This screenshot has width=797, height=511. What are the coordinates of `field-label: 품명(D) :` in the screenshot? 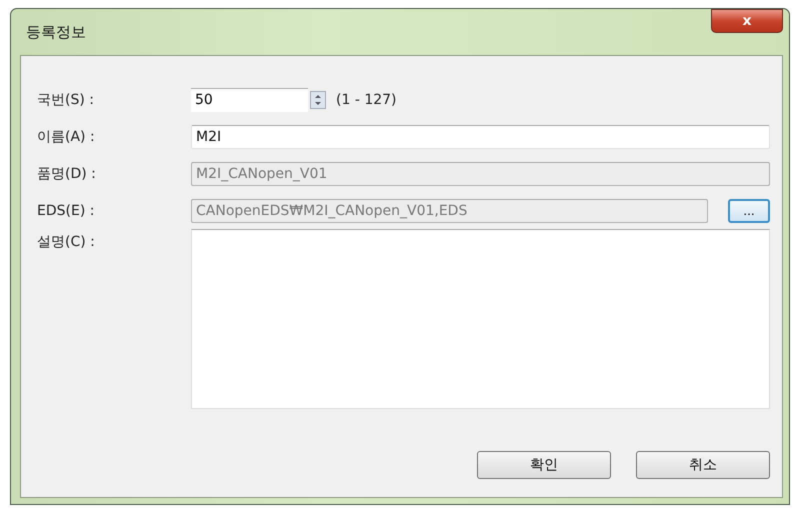 It's located at (67, 173).